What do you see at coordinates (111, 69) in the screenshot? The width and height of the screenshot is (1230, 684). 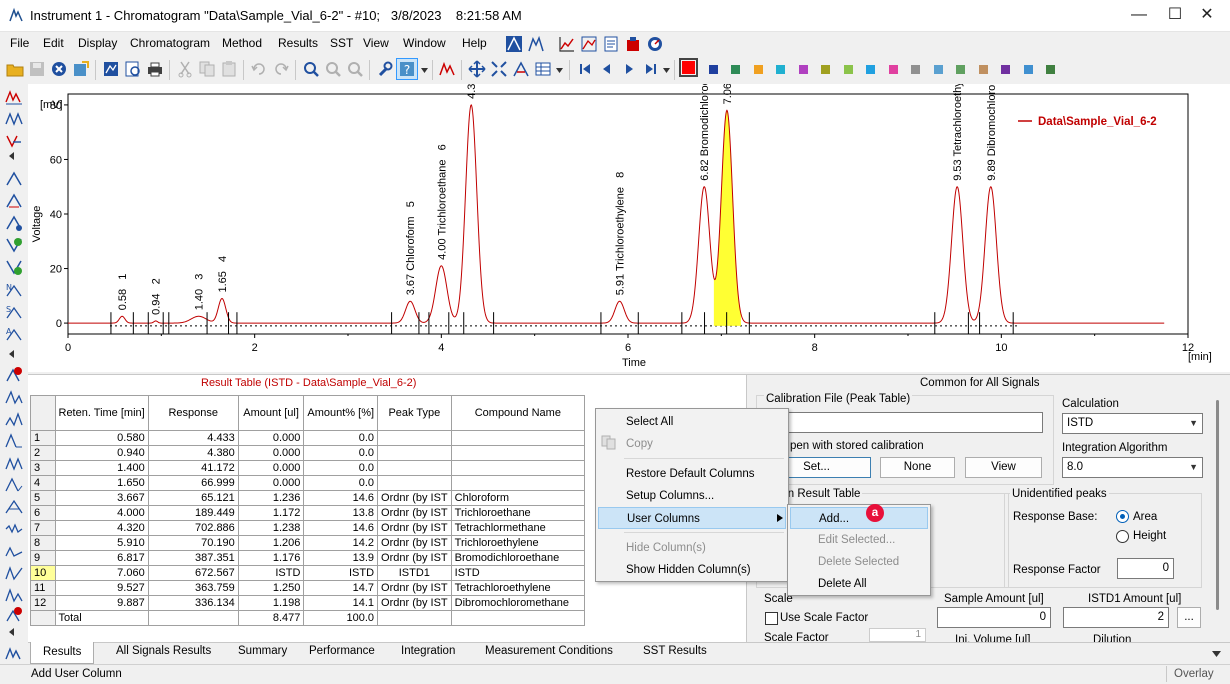 I see `chart-options-icon` at bounding box center [111, 69].